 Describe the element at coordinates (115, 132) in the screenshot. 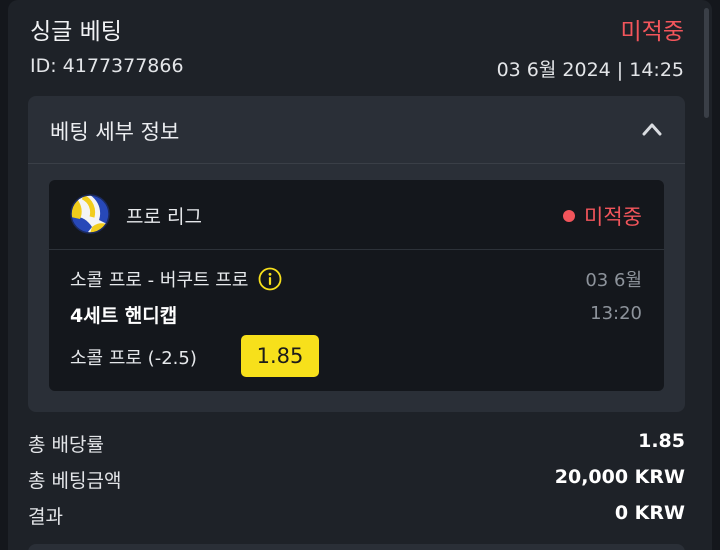

I see `bet-details-title: 베팅 세부 정보` at that location.